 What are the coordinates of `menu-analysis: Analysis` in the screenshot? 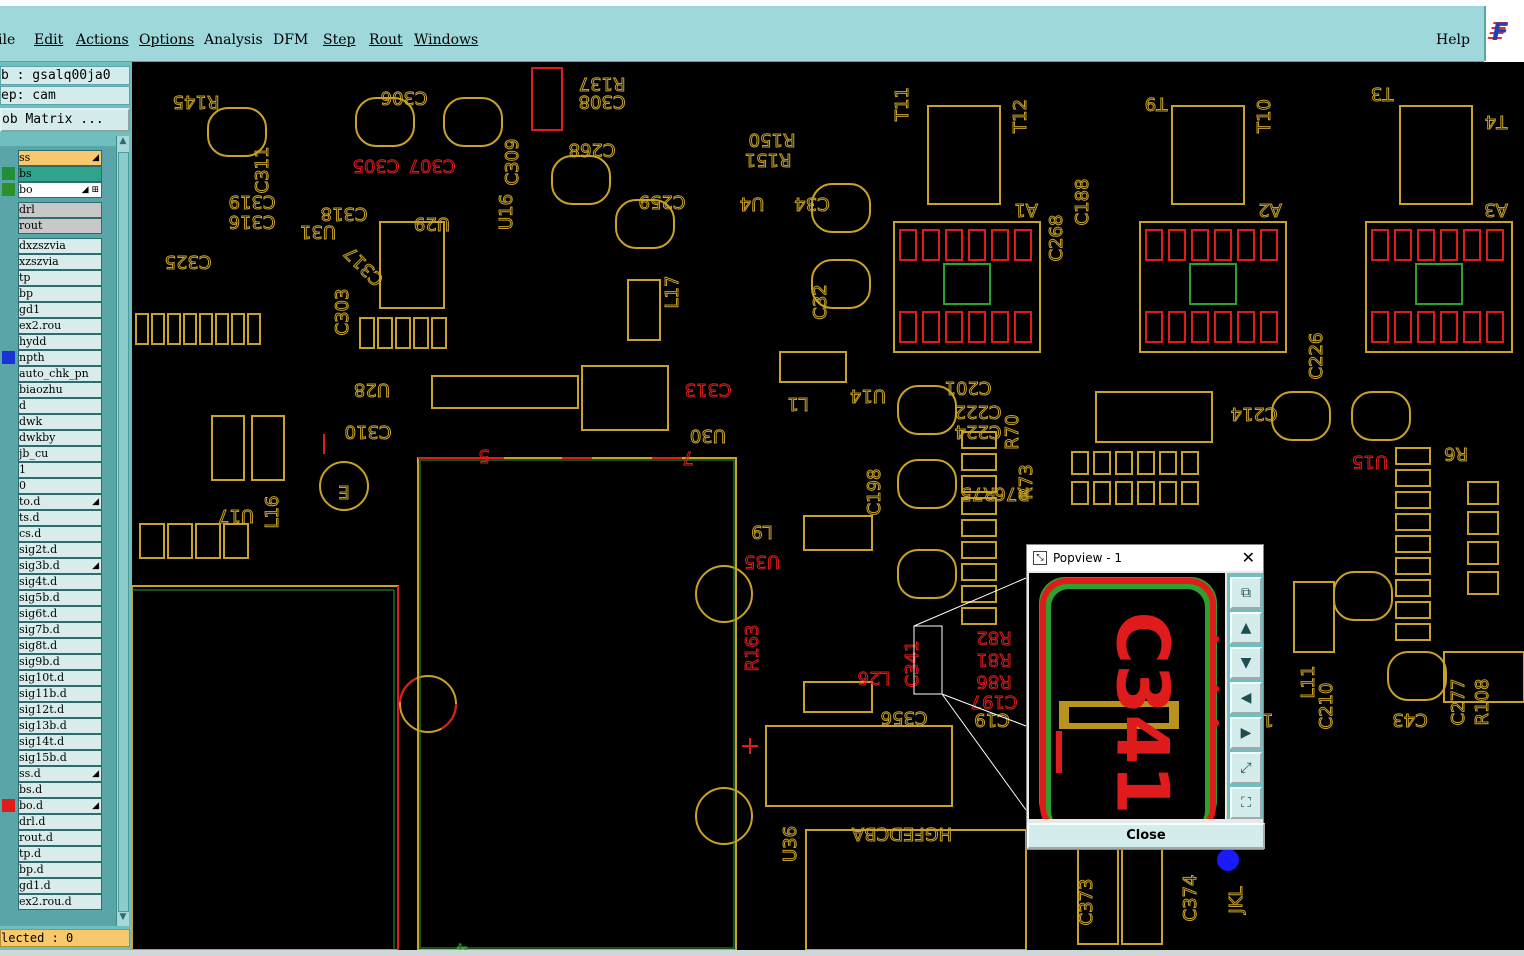 It's located at (233, 40).